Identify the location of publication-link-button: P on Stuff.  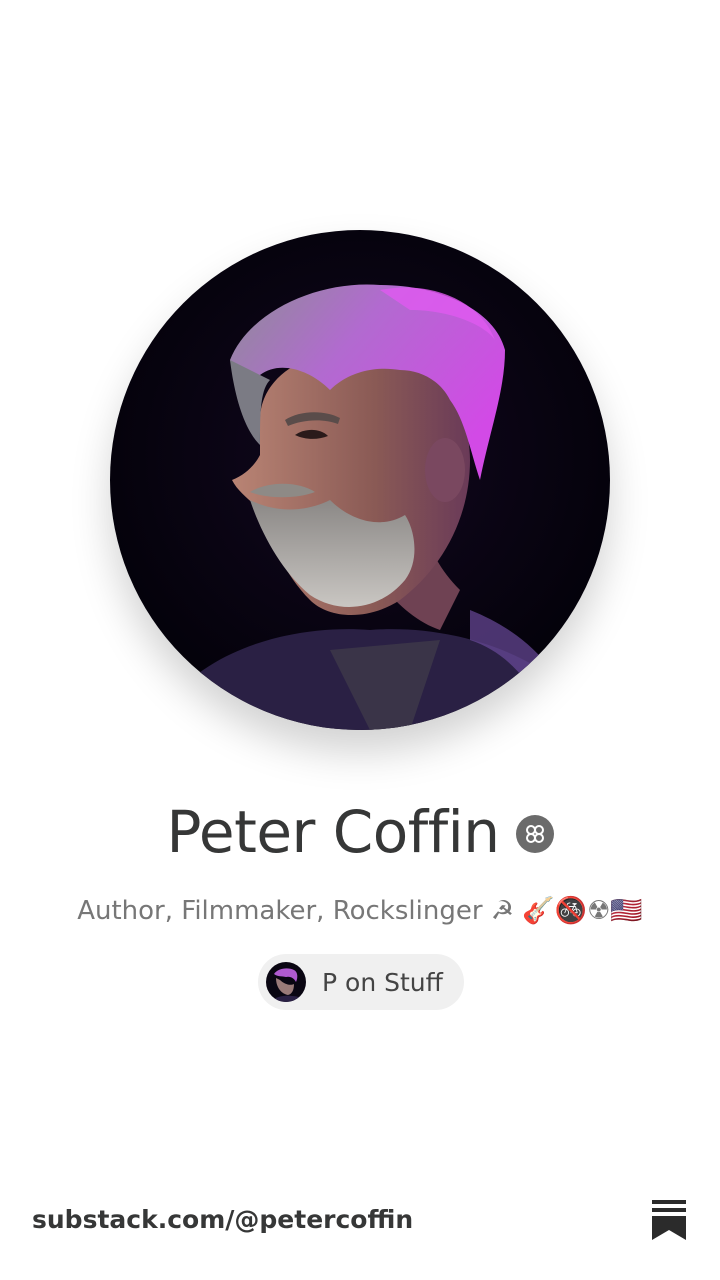
(361, 982).